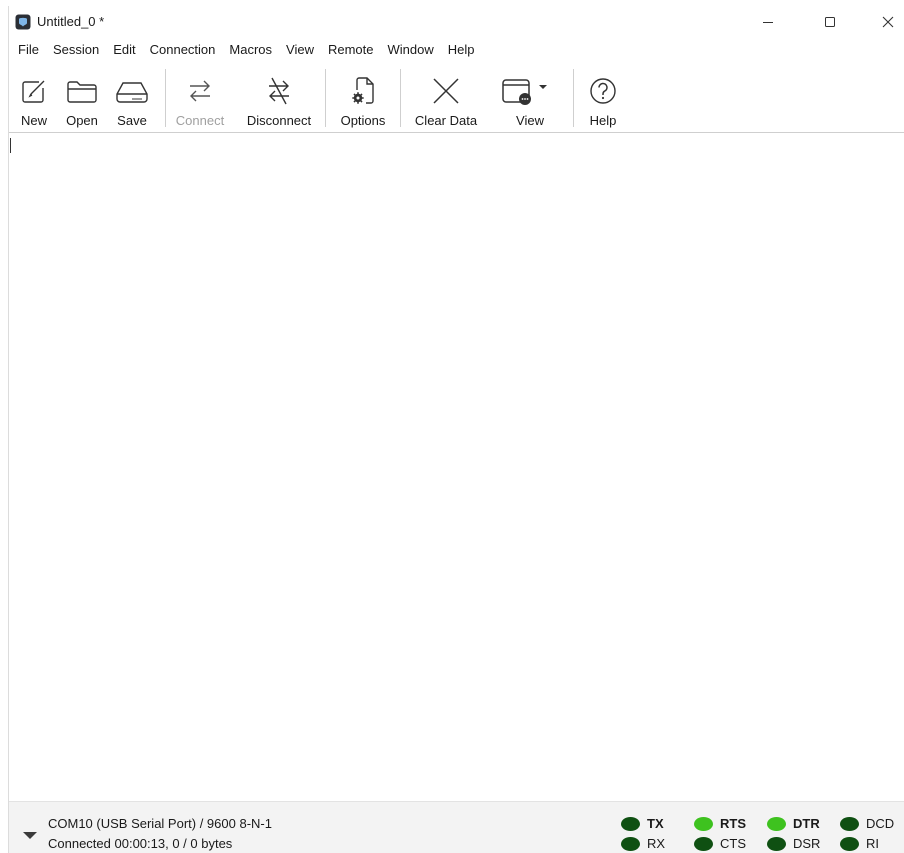  I want to click on ri-led-icon, so click(849, 843).